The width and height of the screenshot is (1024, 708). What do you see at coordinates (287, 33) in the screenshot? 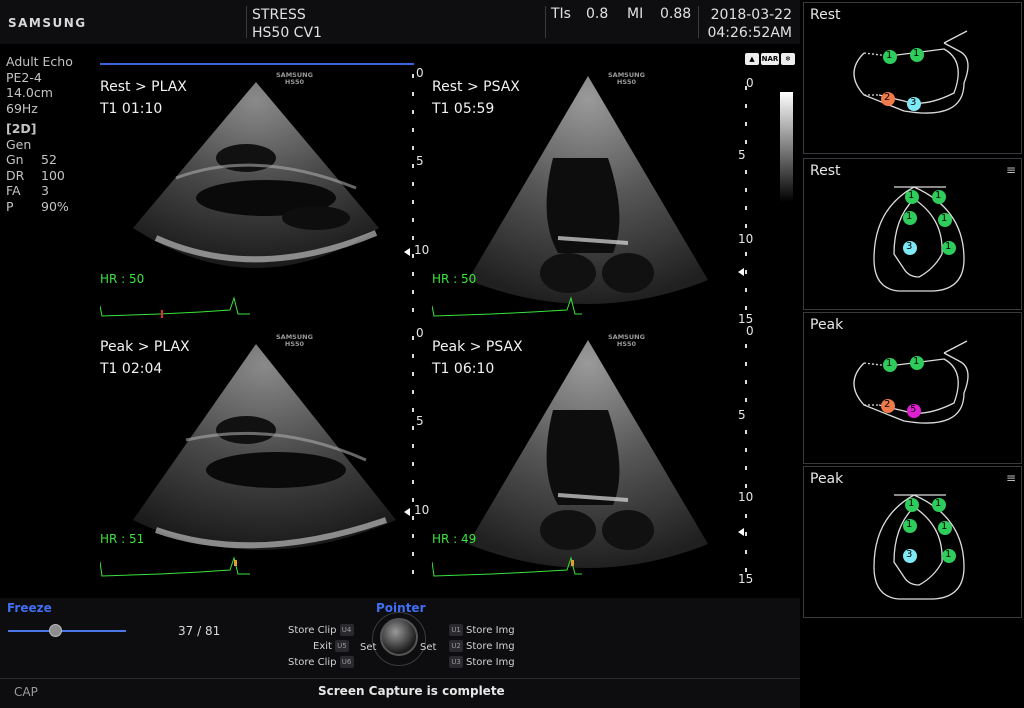
I see `exam-preset: HS50 CV1` at bounding box center [287, 33].